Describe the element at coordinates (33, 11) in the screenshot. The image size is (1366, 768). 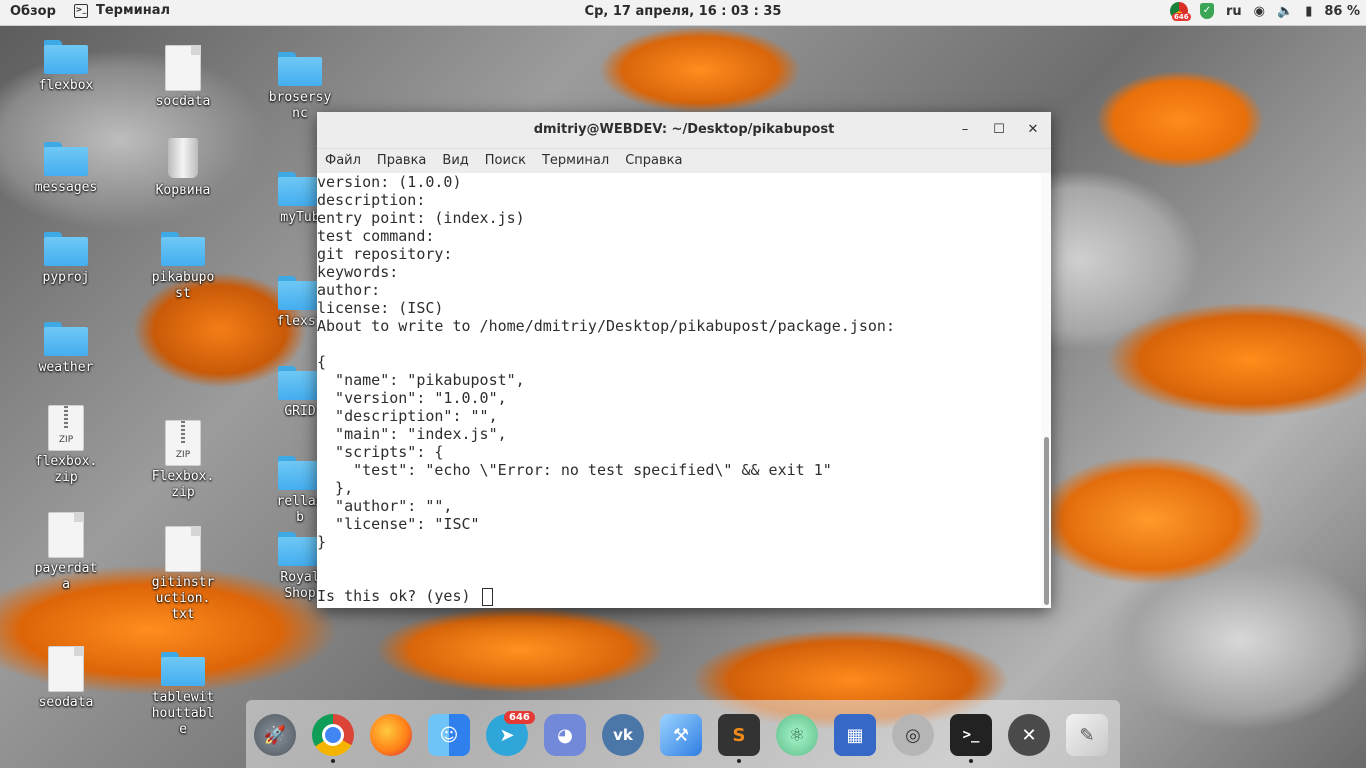
I see `activities-button: Обзор` at that location.